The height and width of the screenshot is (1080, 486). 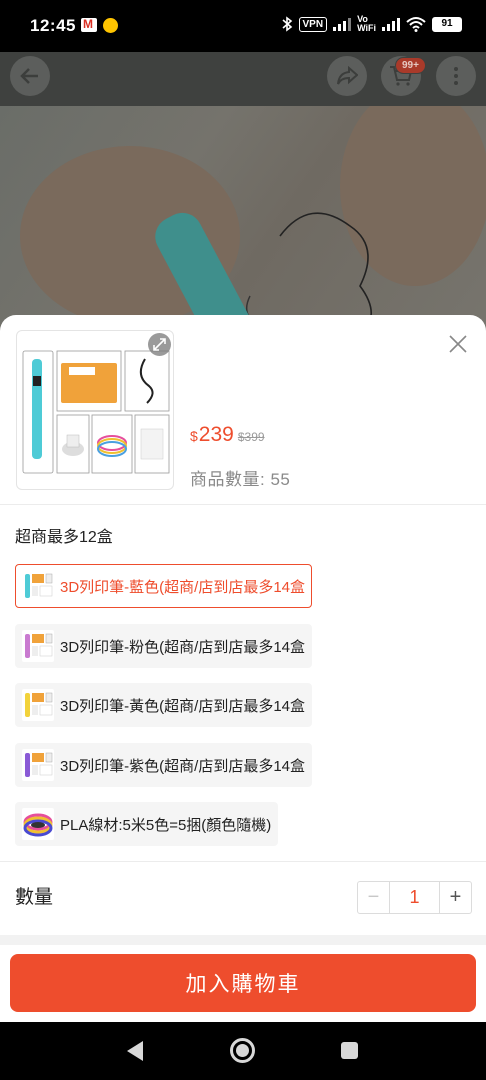 I want to click on price-currency: $, so click(x=194, y=436).